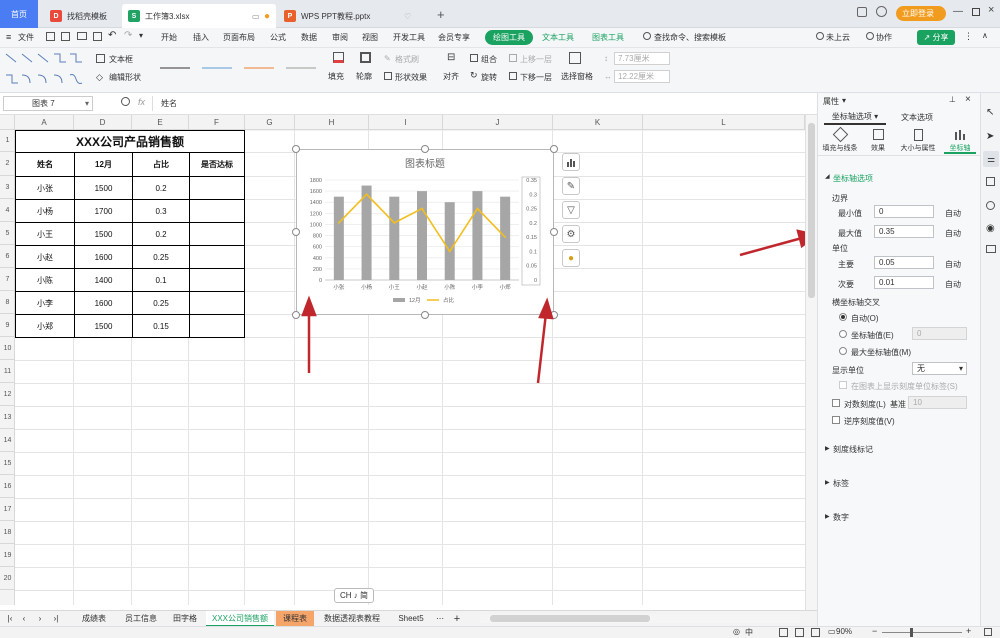 The height and width of the screenshot is (638, 1000). Describe the element at coordinates (87, 103) in the screenshot. I see `chevron-down-icon: ▾` at that location.